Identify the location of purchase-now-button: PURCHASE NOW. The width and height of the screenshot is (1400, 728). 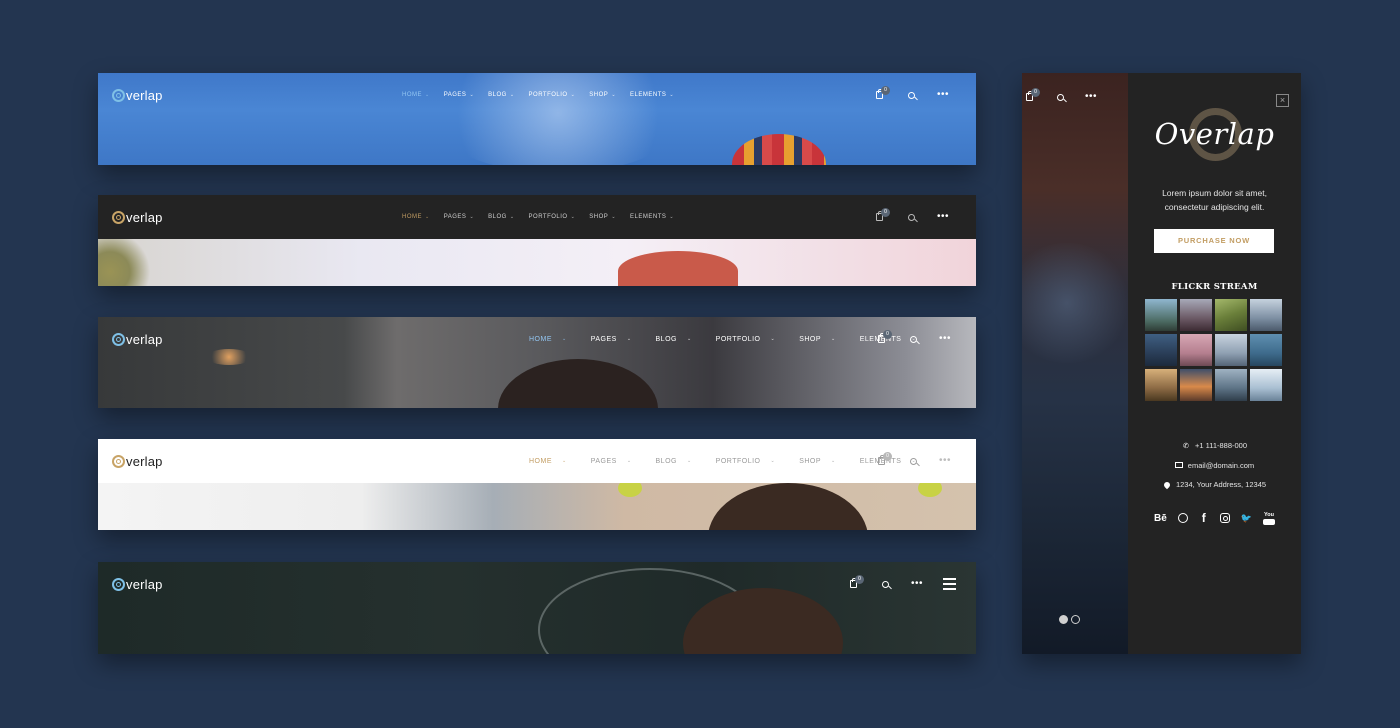
(1214, 241).